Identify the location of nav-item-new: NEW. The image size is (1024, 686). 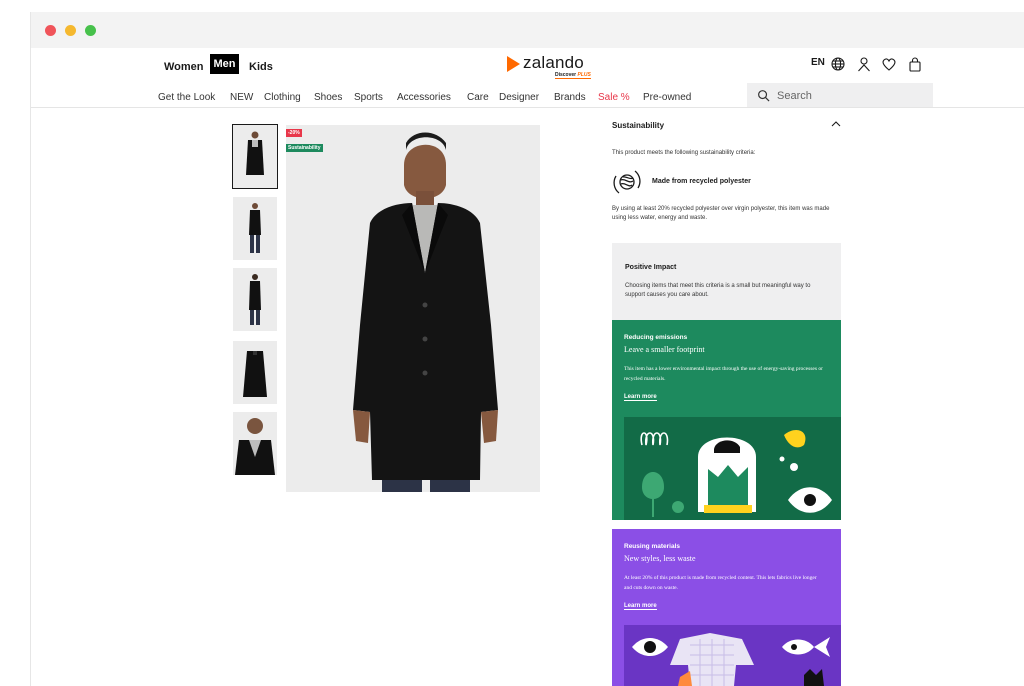
(241, 97).